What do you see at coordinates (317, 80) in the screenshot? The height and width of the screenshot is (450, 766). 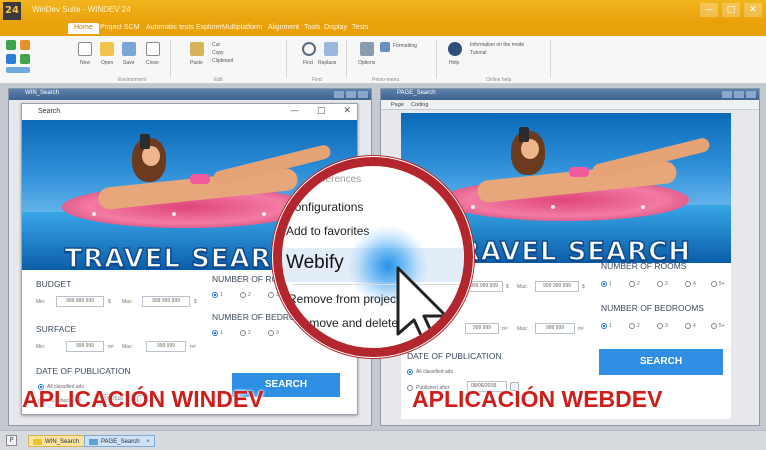 I see `group-find: Find` at bounding box center [317, 80].